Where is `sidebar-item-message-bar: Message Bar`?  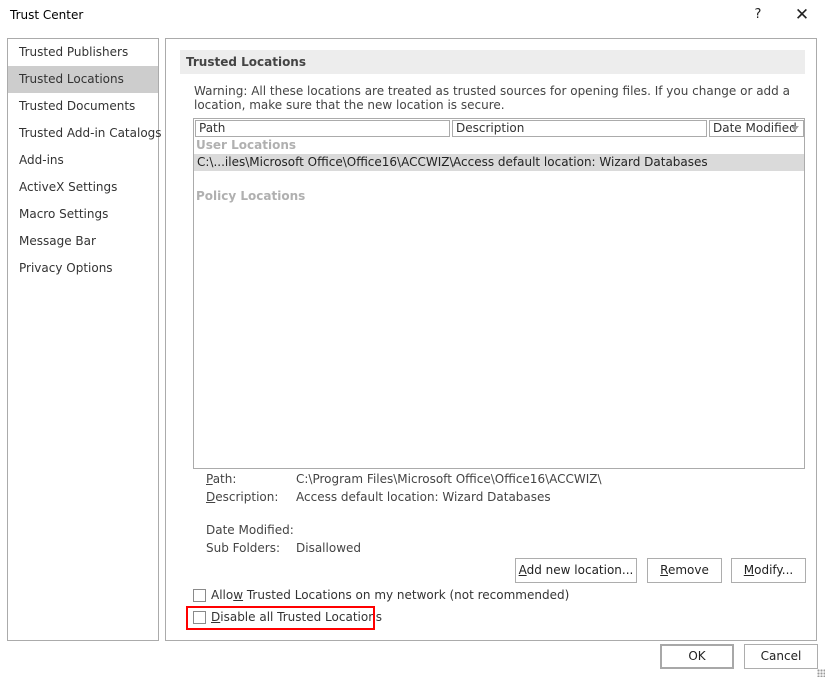
sidebar-item-message-bar: Message Bar is located at coordinates (83, 241).